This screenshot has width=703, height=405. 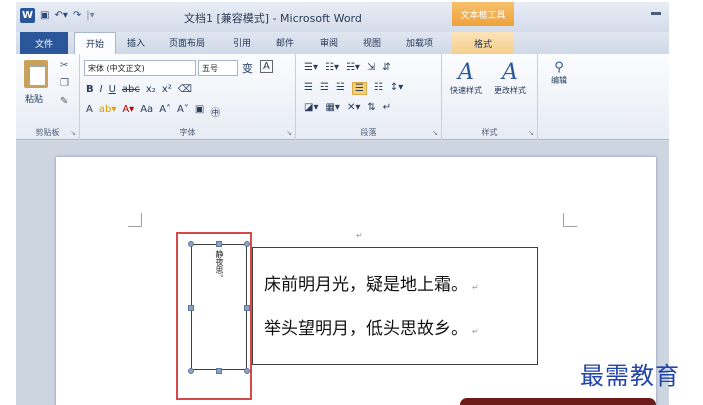 I want to click on text-effect-icon: A, so click(x=89, y=111).